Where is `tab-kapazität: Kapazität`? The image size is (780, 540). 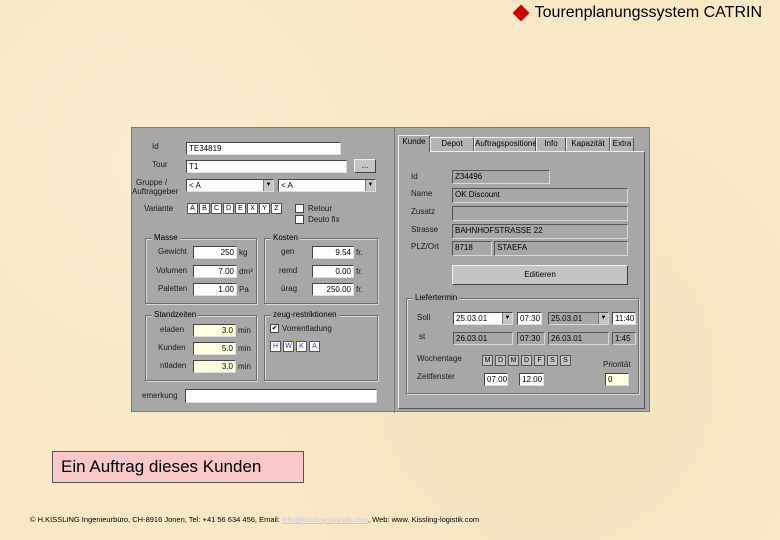
tab-kapazität: Kapazität is located at coordinates (588, 144).